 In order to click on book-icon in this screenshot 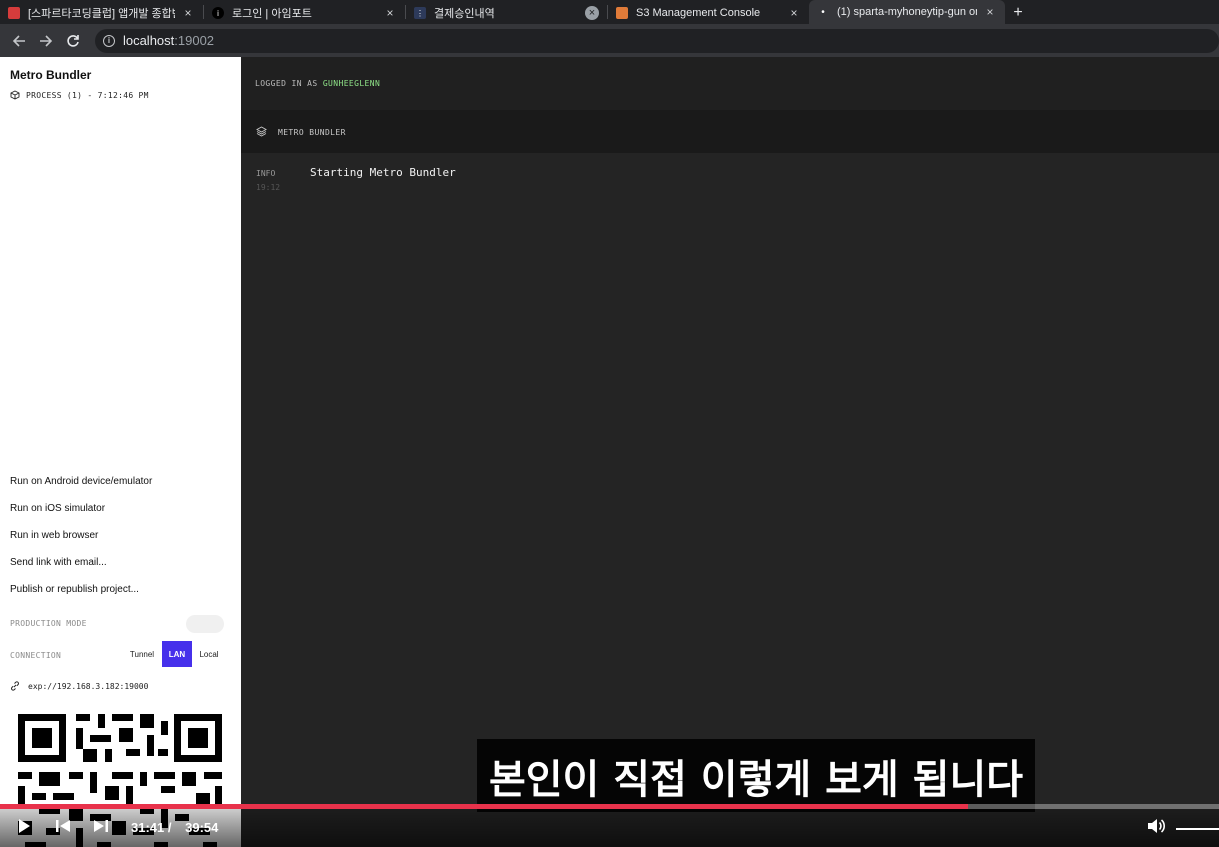, I will do `click(14, 13)`.